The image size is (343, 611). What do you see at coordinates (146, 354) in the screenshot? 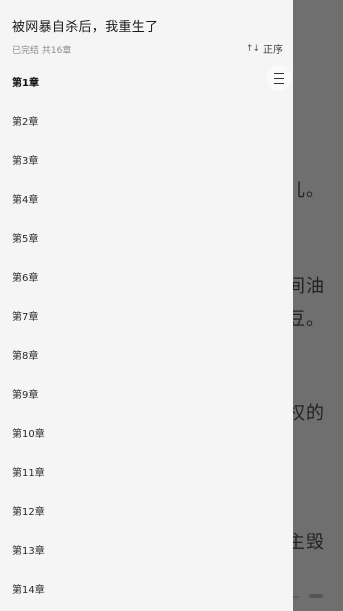
I see `chapter-item-8: 第8章` at bounding box center [146, 354].